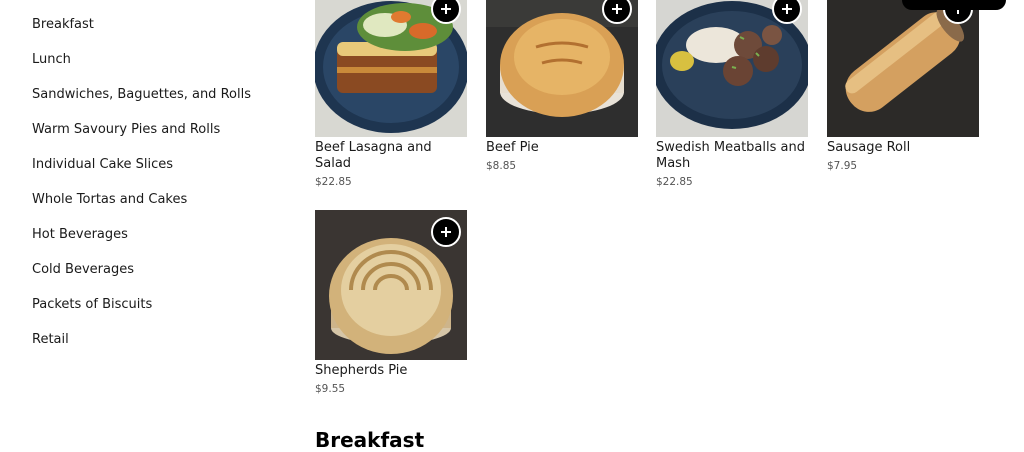  Describe the element at coordinates (109, 199) in the screenshot. I see `sidebar-item-whole-cakes: Whole Tortas and Cakes` at that location.